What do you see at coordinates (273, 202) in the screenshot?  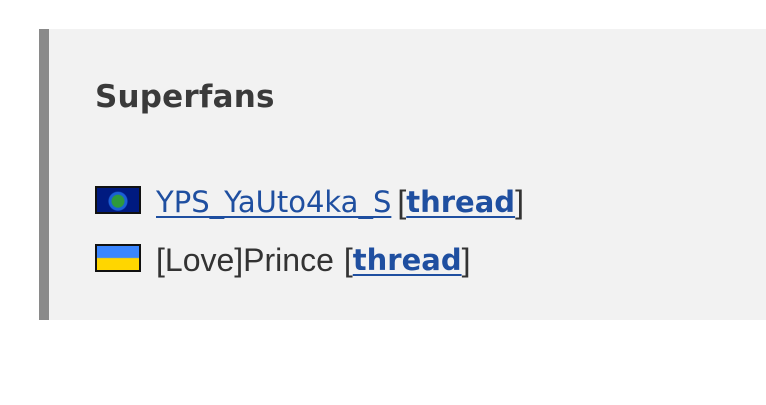 I see `fan-name-link: YPS_YaUto4ka_S` at bounding box center [273, 202].